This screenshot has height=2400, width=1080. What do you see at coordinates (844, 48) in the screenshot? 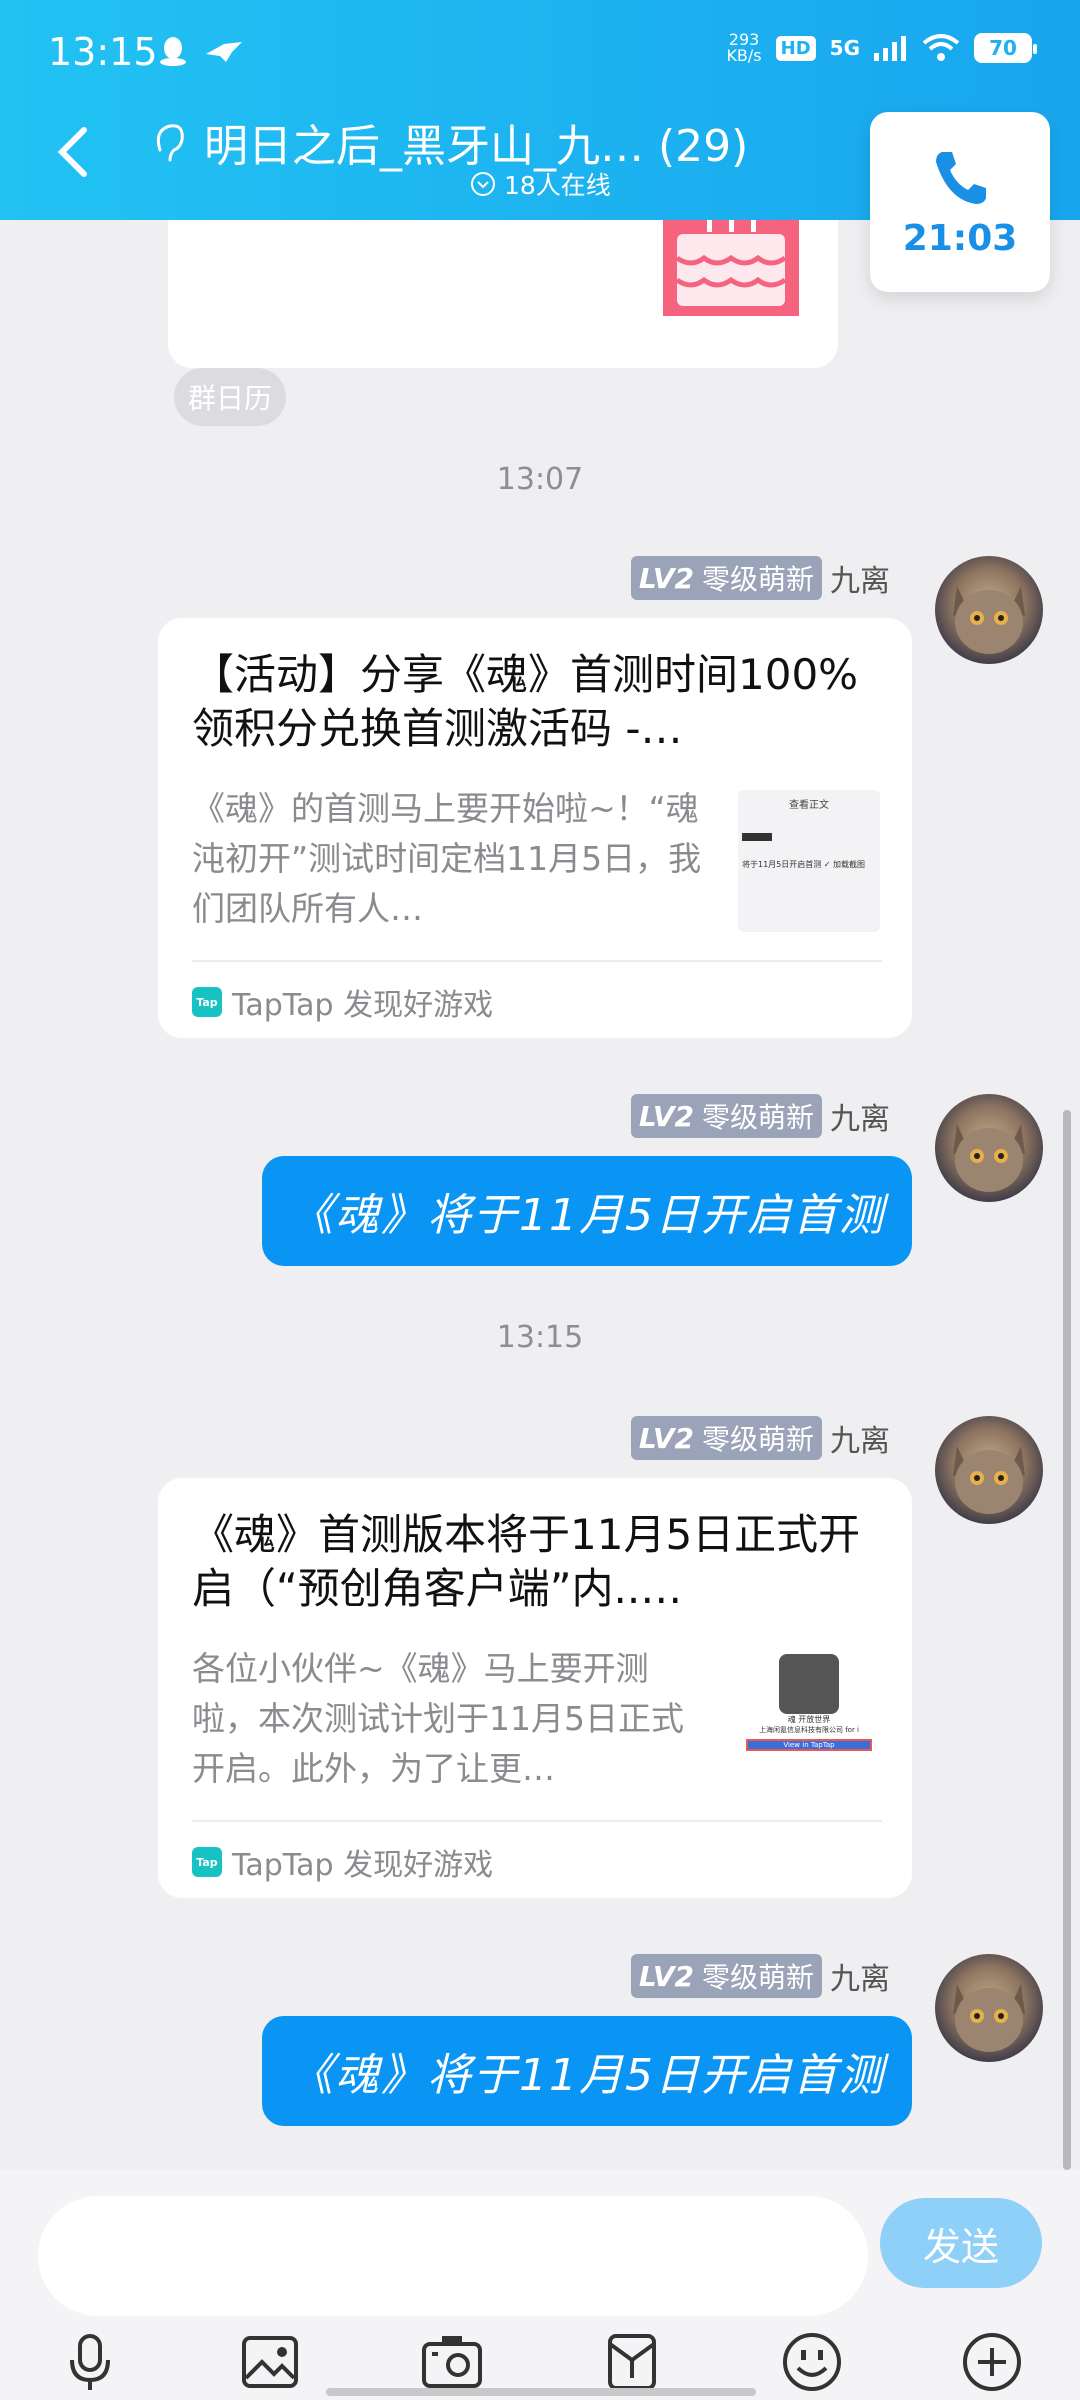
I see `network-type: 5G` at bounding box center [844, 48].